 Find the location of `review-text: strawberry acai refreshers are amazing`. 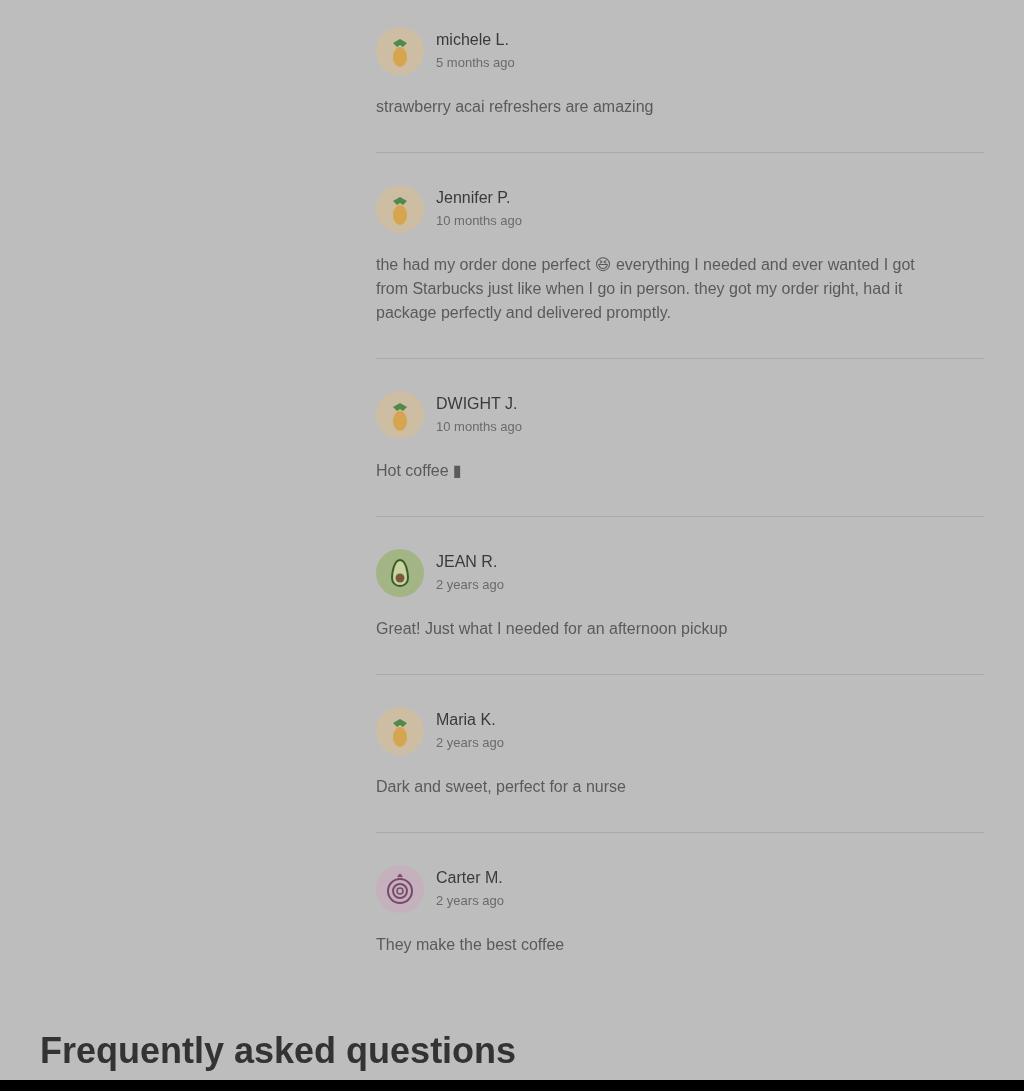

review-text: strawberry acai refreshers are amazing is located at coordinates (515, 107).